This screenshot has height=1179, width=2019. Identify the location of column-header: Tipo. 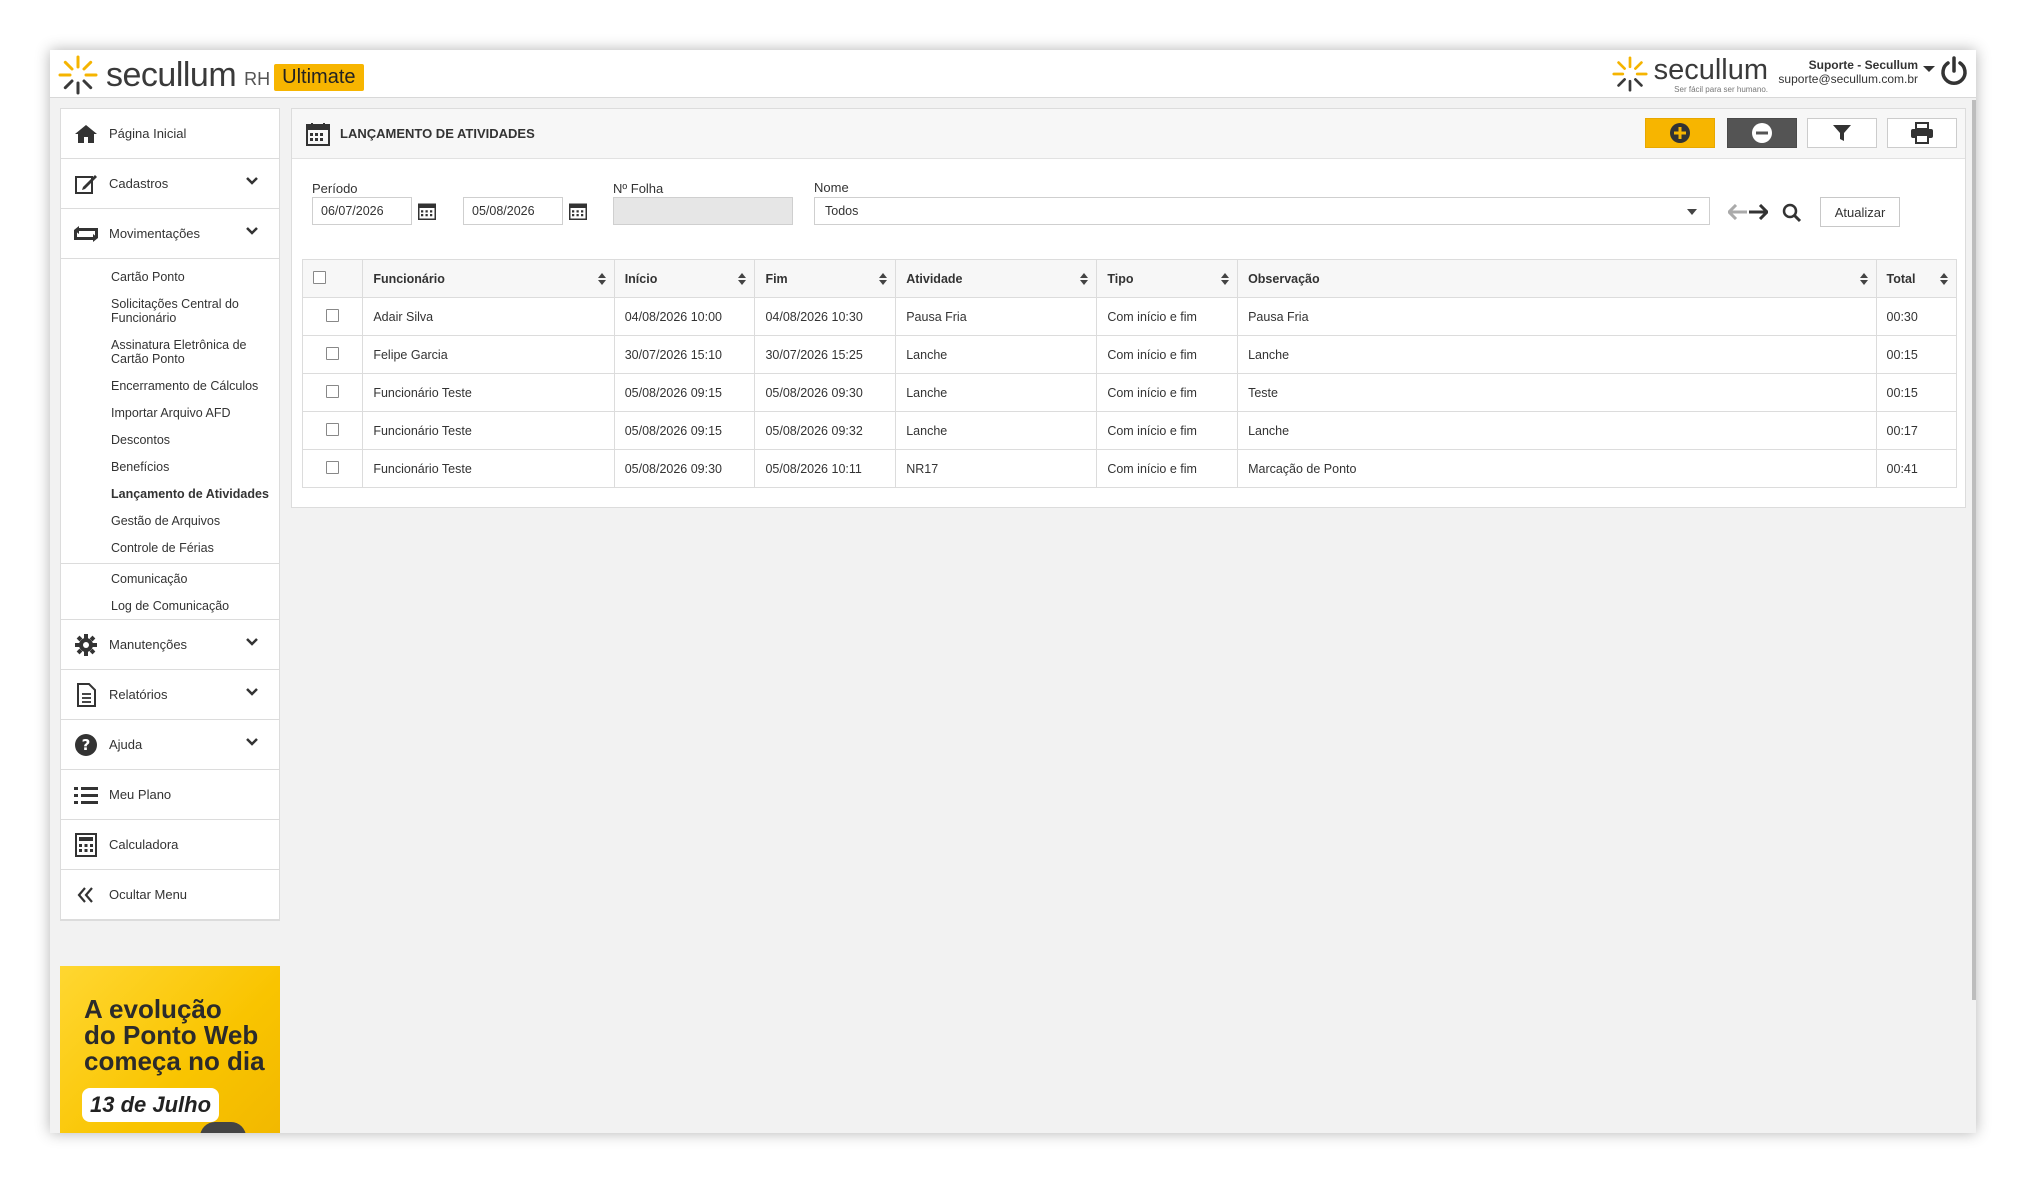
(1167, 278).